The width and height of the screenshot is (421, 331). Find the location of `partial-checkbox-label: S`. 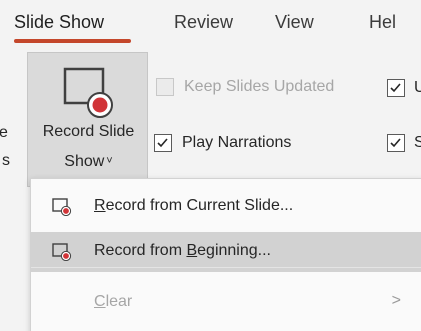

partial-checkbox-label: S is located at coordinates (417, 142).